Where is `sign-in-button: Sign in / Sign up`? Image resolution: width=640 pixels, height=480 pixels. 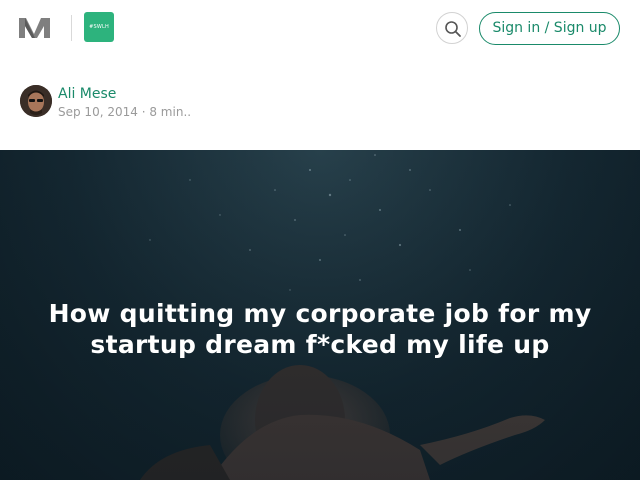 sign-in-button: Sign in / Sign up is located at coordinates (549, 28).